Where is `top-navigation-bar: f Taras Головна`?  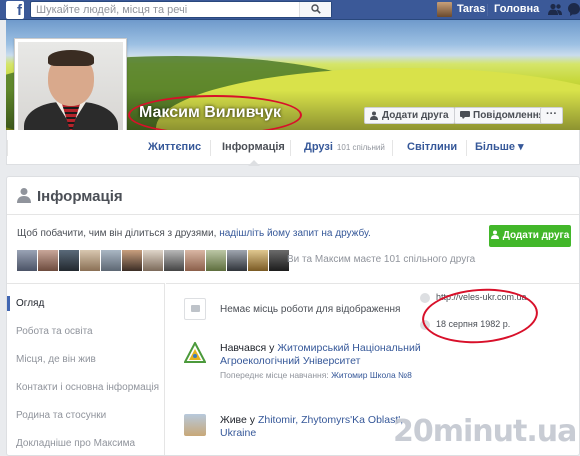
top-navigation-bar: f Taras Головна is located at coordinates (290, 10).